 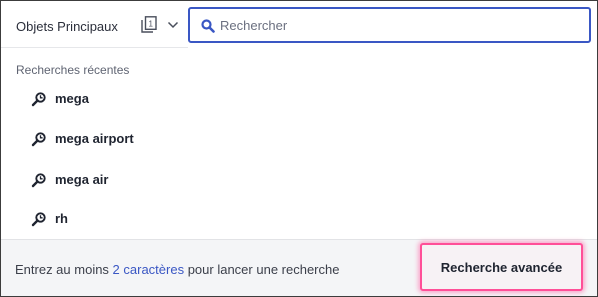 I want to click on advanced-search-highlight: Recherche avancée, so click(x=501, y=267).